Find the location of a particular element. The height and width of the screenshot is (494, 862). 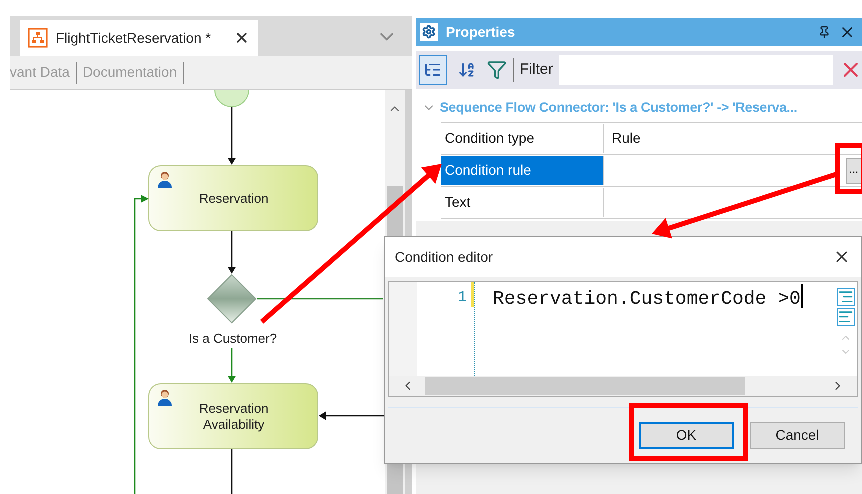

highlight-frame is located at coordinates (849, 169).